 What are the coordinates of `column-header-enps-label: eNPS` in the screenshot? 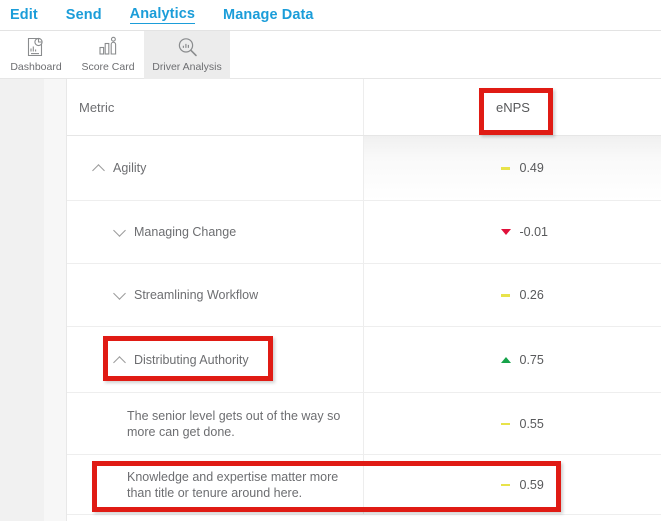 It's located at (513, 107).